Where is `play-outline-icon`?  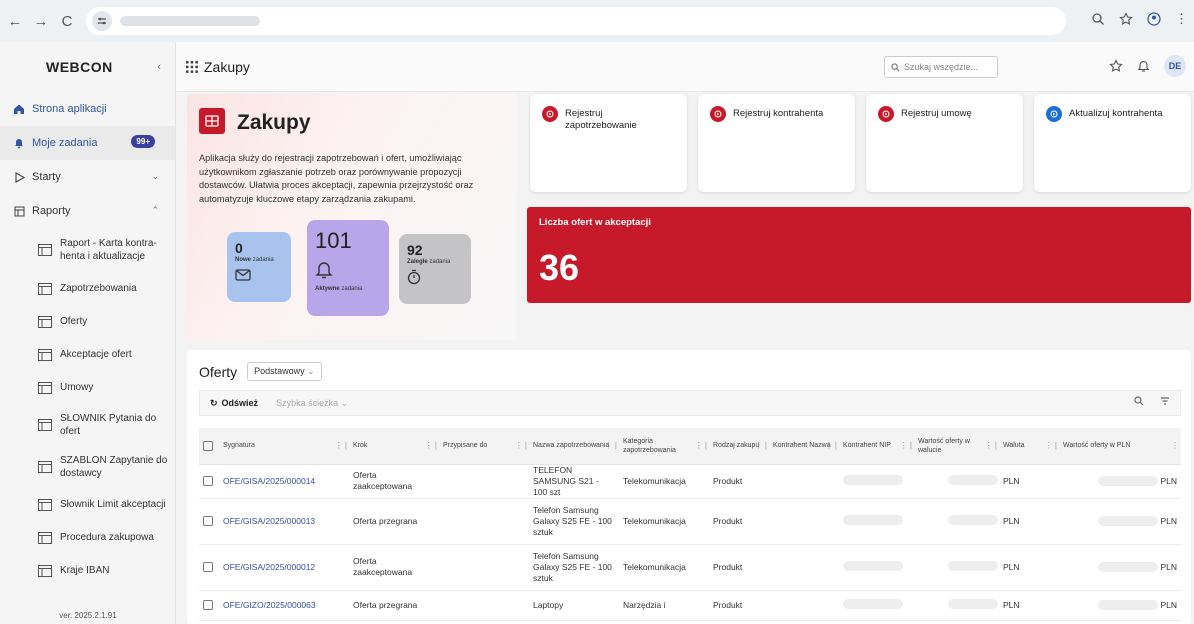
play-outline-icon is located at coordinates (19, 177).